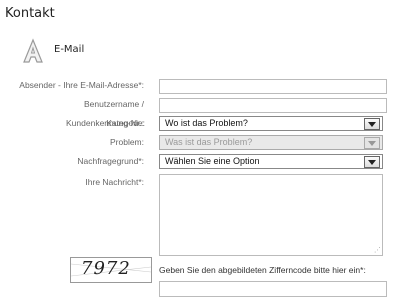  Describe the element at coordinates (273, 105) in the screenshot. I see `username-field` at that location.